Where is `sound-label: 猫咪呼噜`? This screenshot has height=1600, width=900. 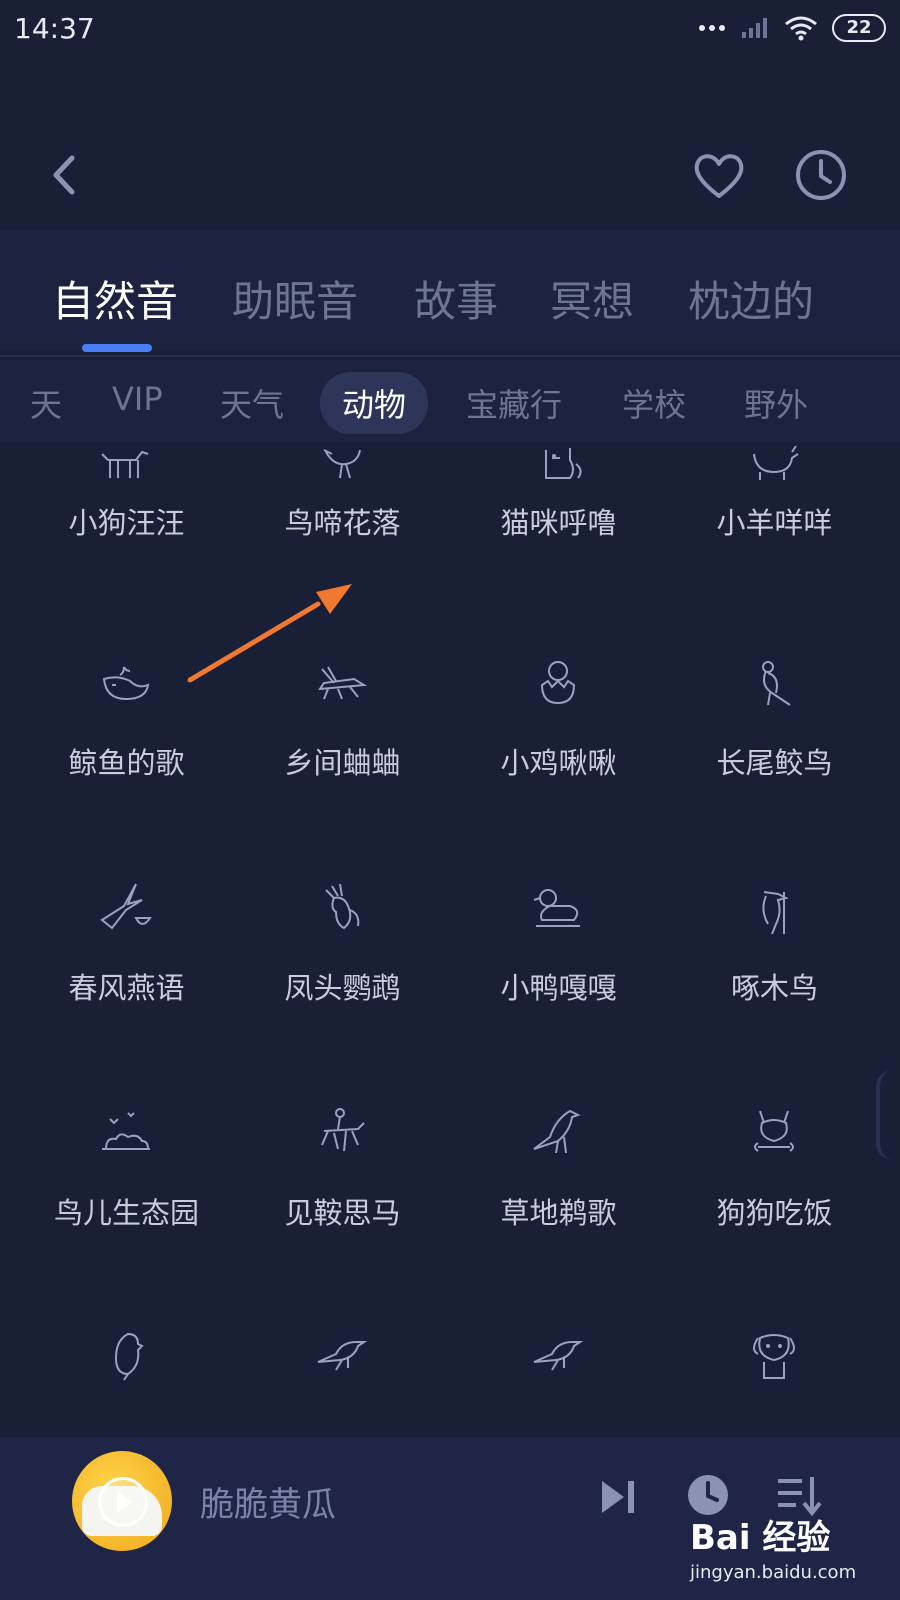 sound-label: 猫咪呼噜 is located at coordinates (558, 523).